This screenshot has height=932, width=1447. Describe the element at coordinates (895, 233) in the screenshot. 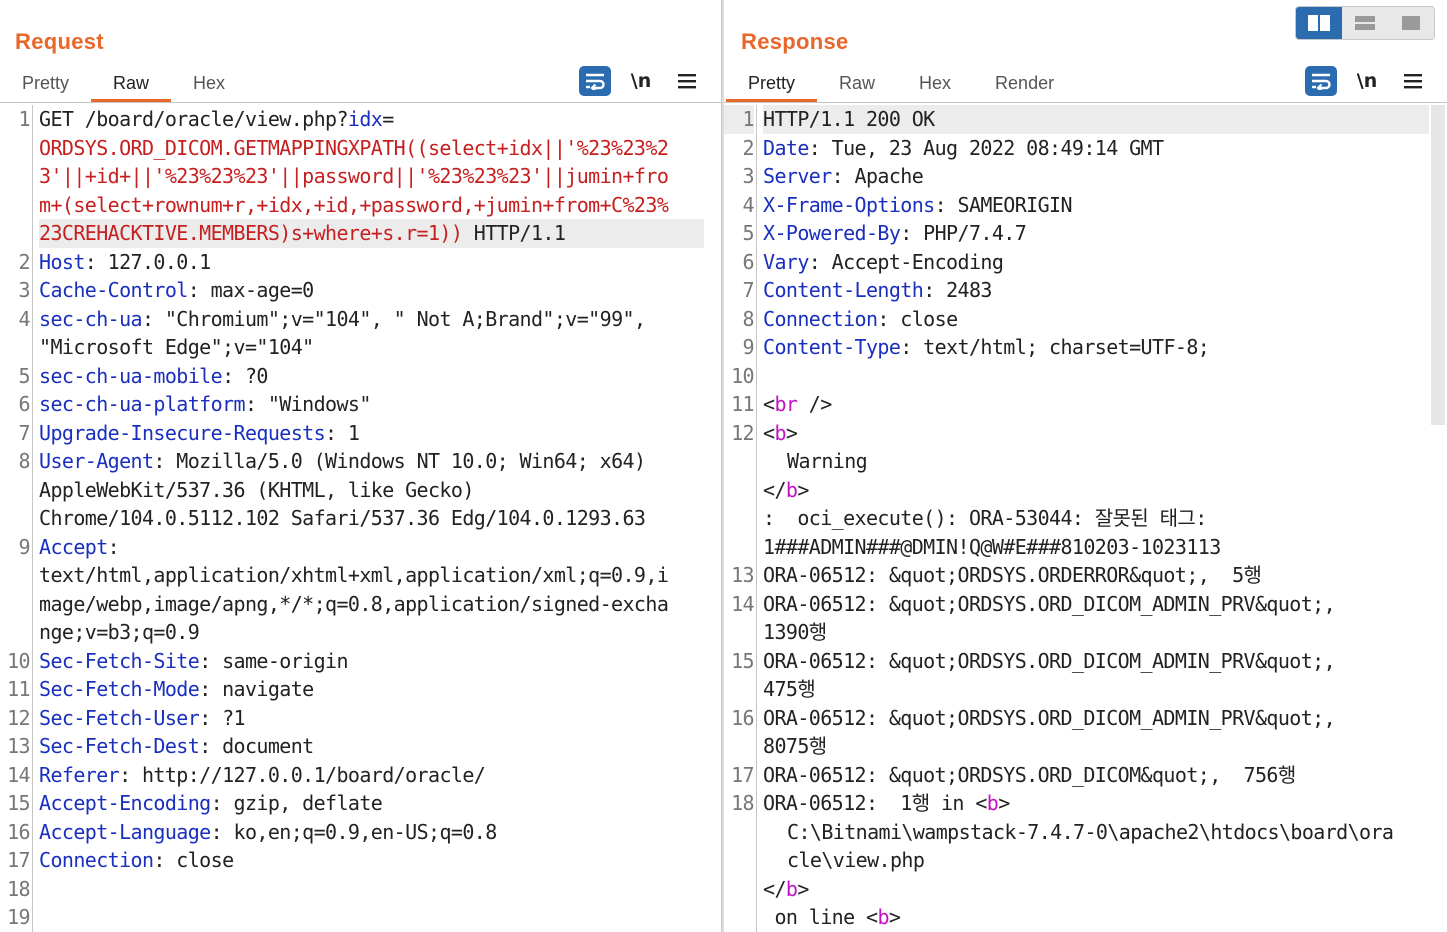

I see `header-x-powered-by: X-Powered-By: PHP/7.4.7` at that location.